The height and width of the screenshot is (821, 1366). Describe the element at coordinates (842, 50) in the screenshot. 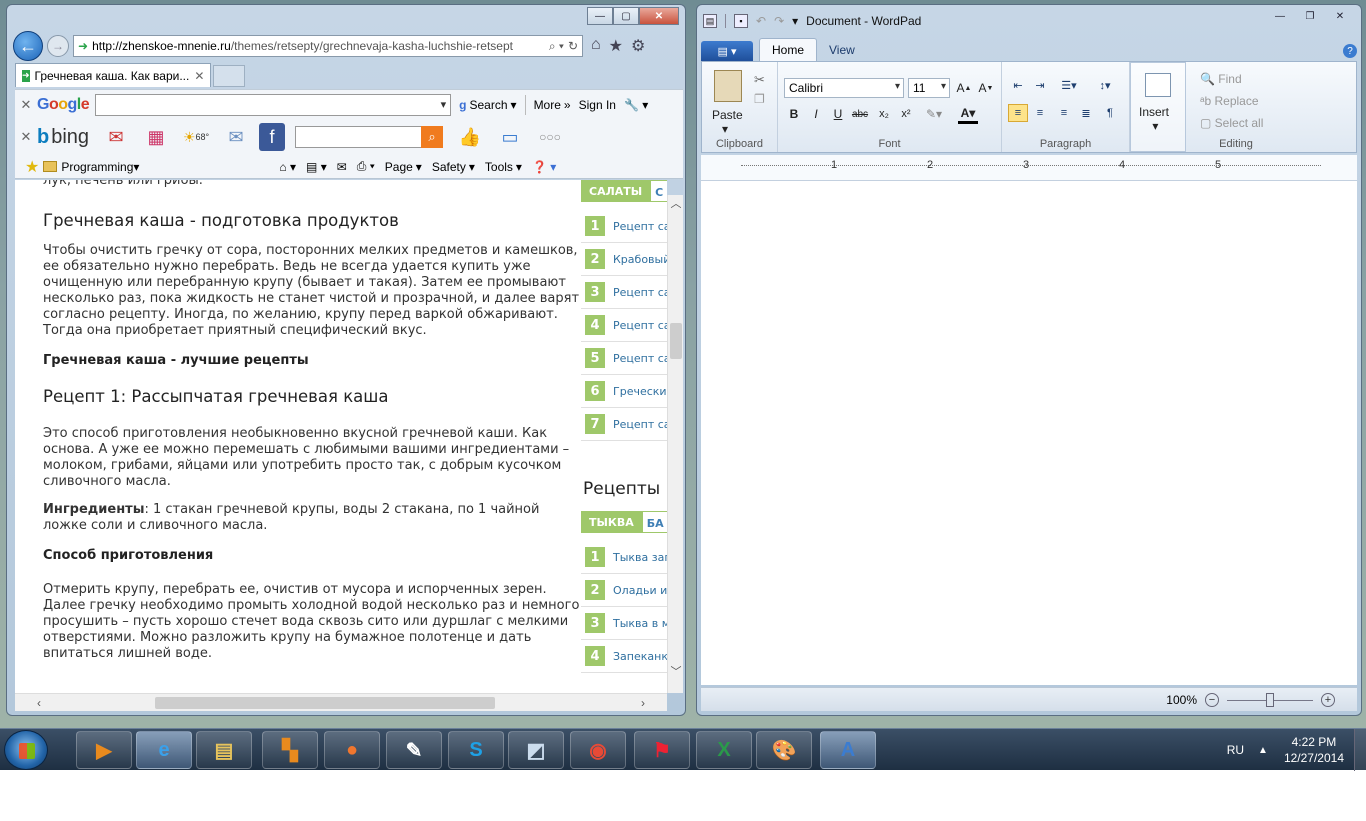

I see `tab-view: View` at that location.